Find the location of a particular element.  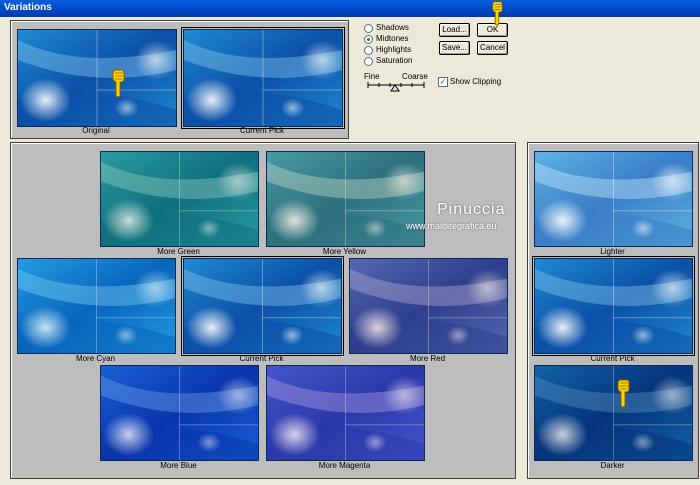

radio-highlights-dot is located at coordinates (368, 50).